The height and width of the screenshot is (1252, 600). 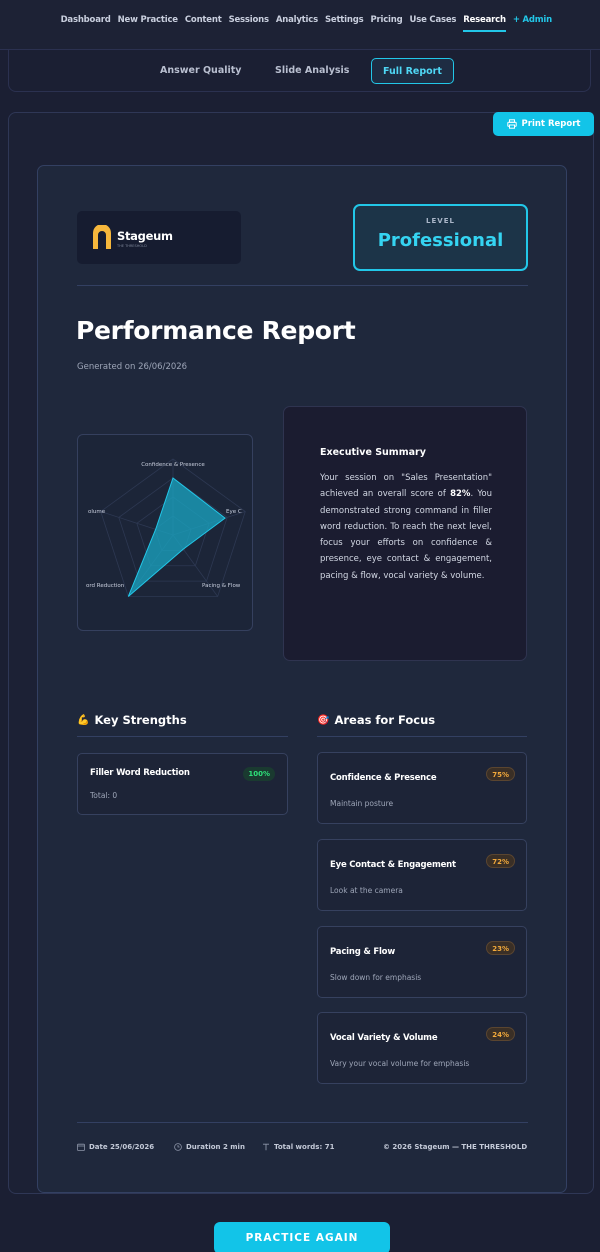 What do you see at coordinates (484, 23) in the screenshot?
I see `nav-research: Research` at bounding box center [484, 23].